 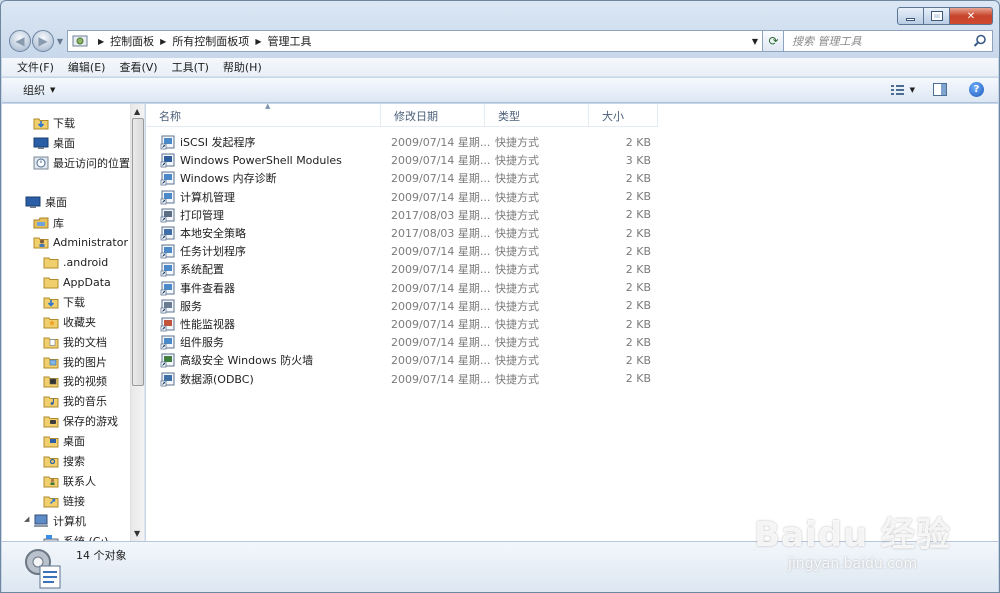 I want to click on scroll-down-icon: ▼, so click(x=137, y=533).